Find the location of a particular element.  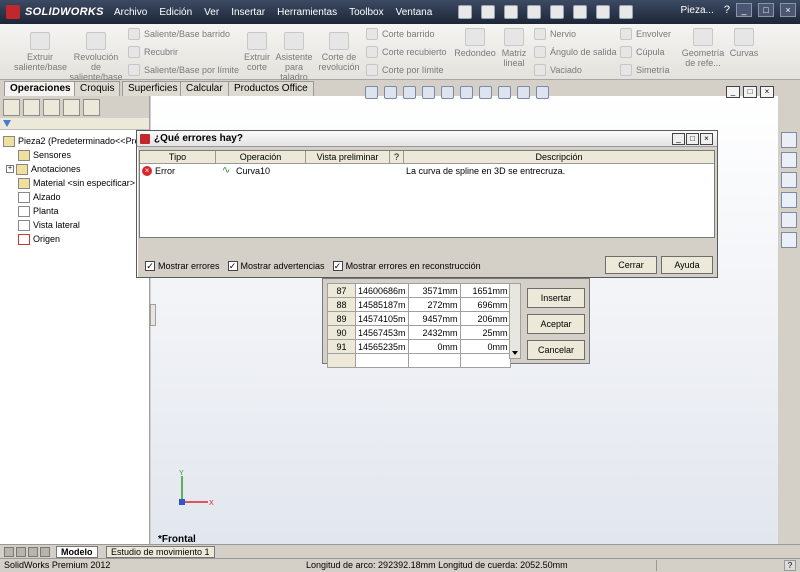

doc-minimize-button: _ is located at coordinates (733, 92).